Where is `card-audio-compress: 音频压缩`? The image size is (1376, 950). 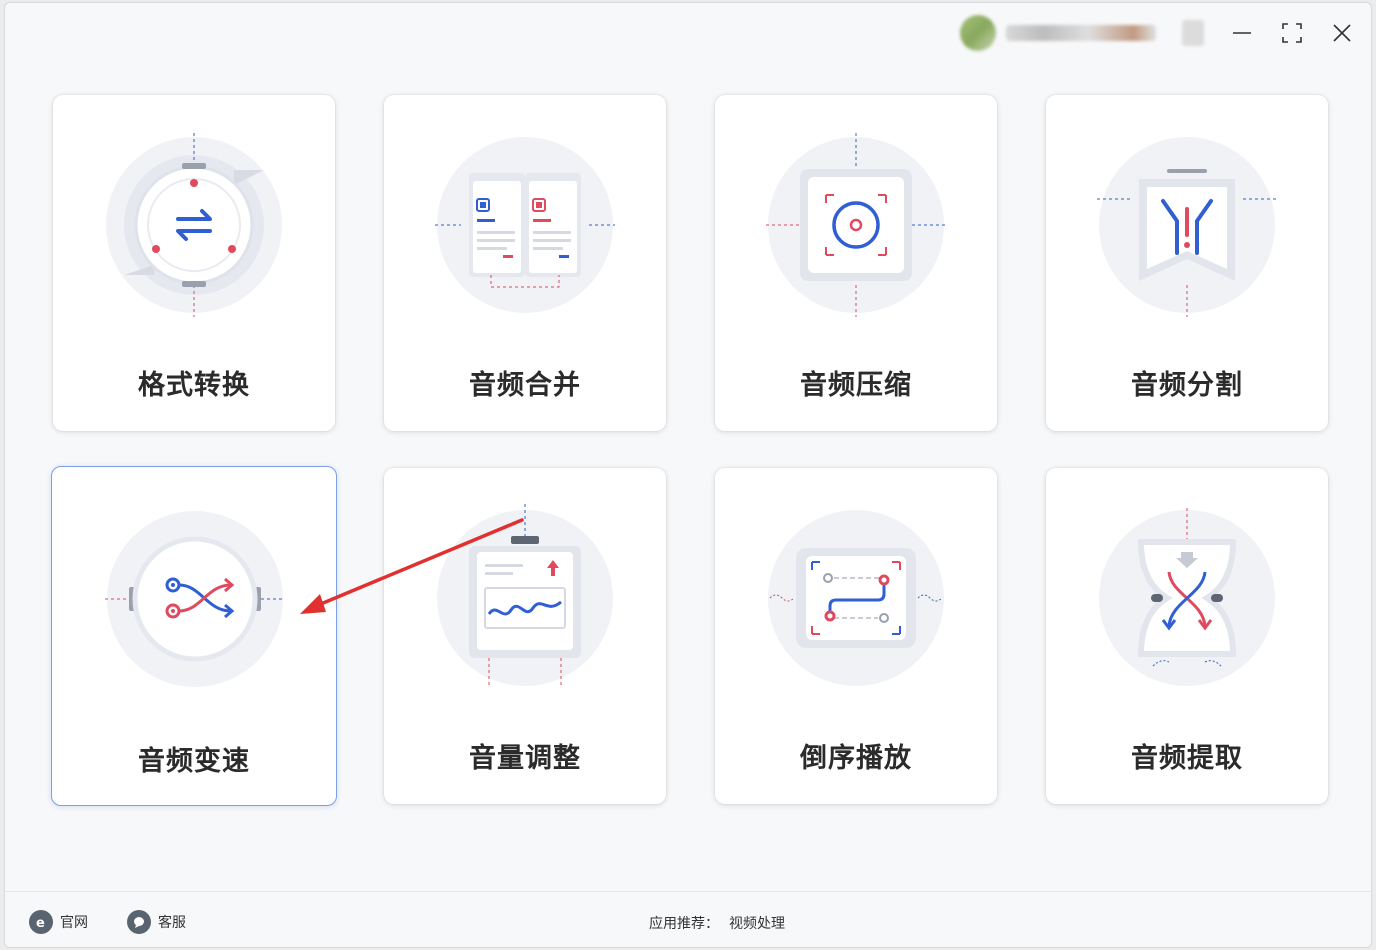 card-audio-compress: 音频压缩 is located at coordinates (856, 263).